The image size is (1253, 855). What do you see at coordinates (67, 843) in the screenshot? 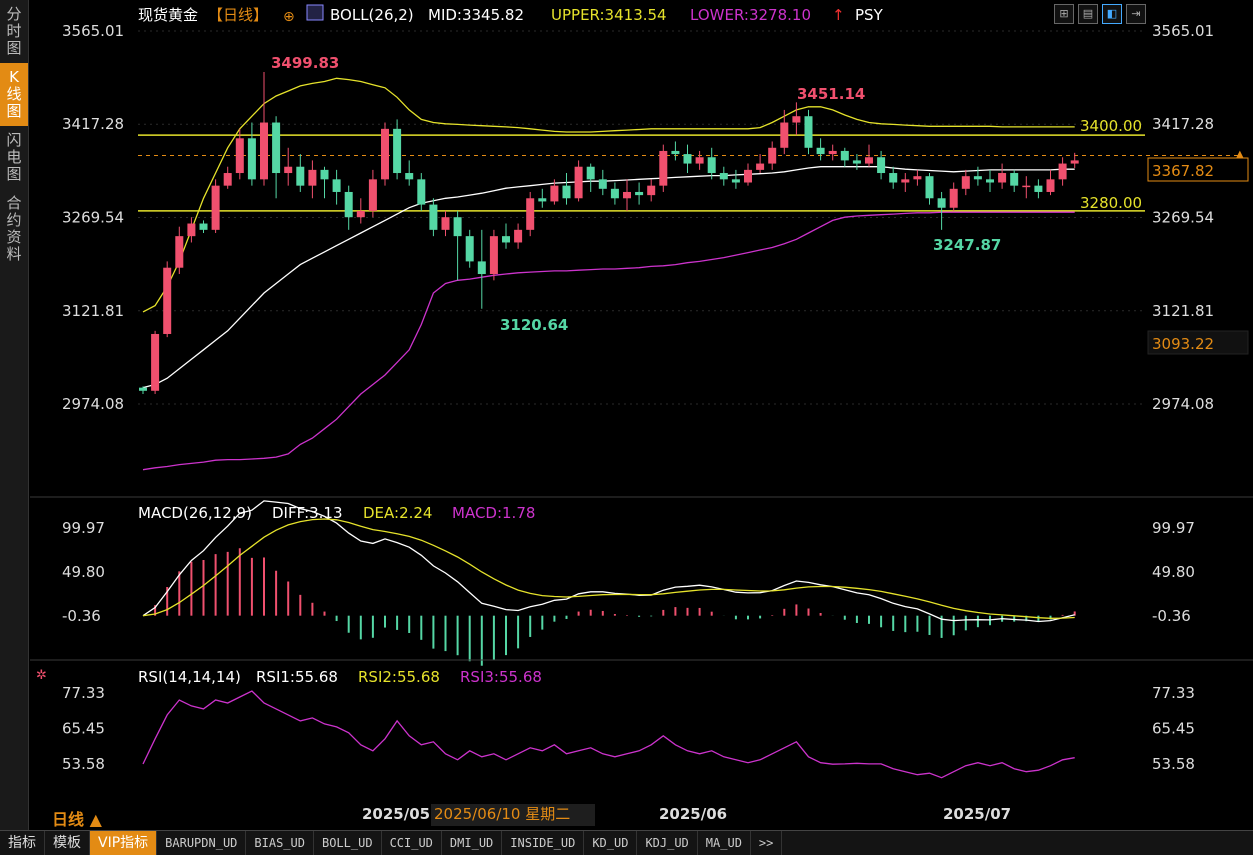
I see `tab-template: 模板` at bounding box center [67, 843].